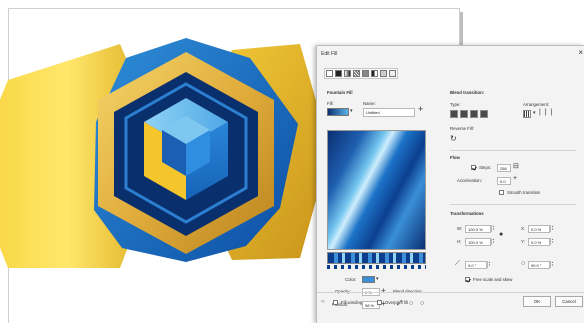  Describe the element at coordinates (569, 301) in the screenshot. I see `cancel-button: Cancel` at that location.